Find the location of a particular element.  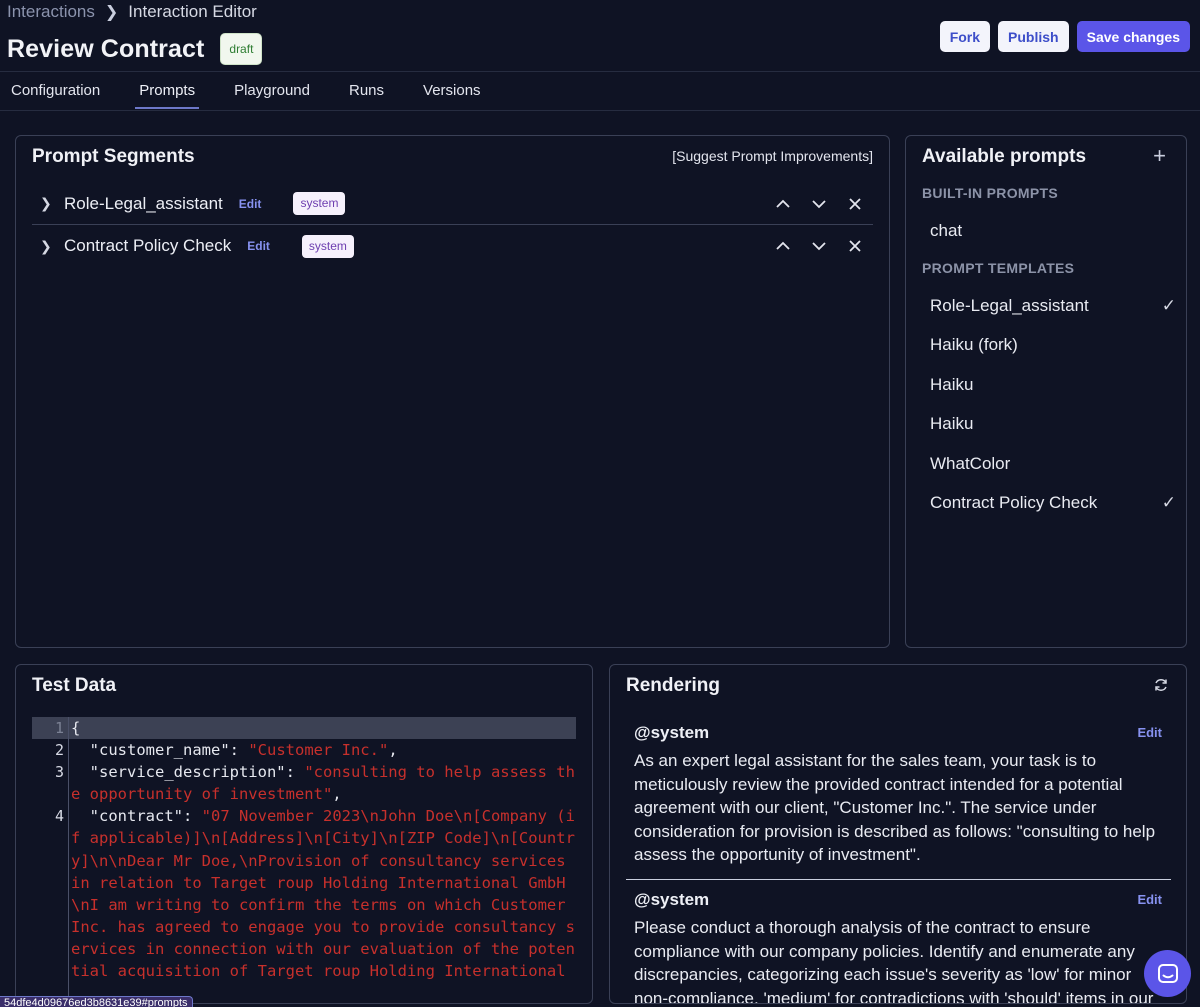

segment-row: ❯ Role-Legal_assistant Edit system is located at coordinates (452, 204).